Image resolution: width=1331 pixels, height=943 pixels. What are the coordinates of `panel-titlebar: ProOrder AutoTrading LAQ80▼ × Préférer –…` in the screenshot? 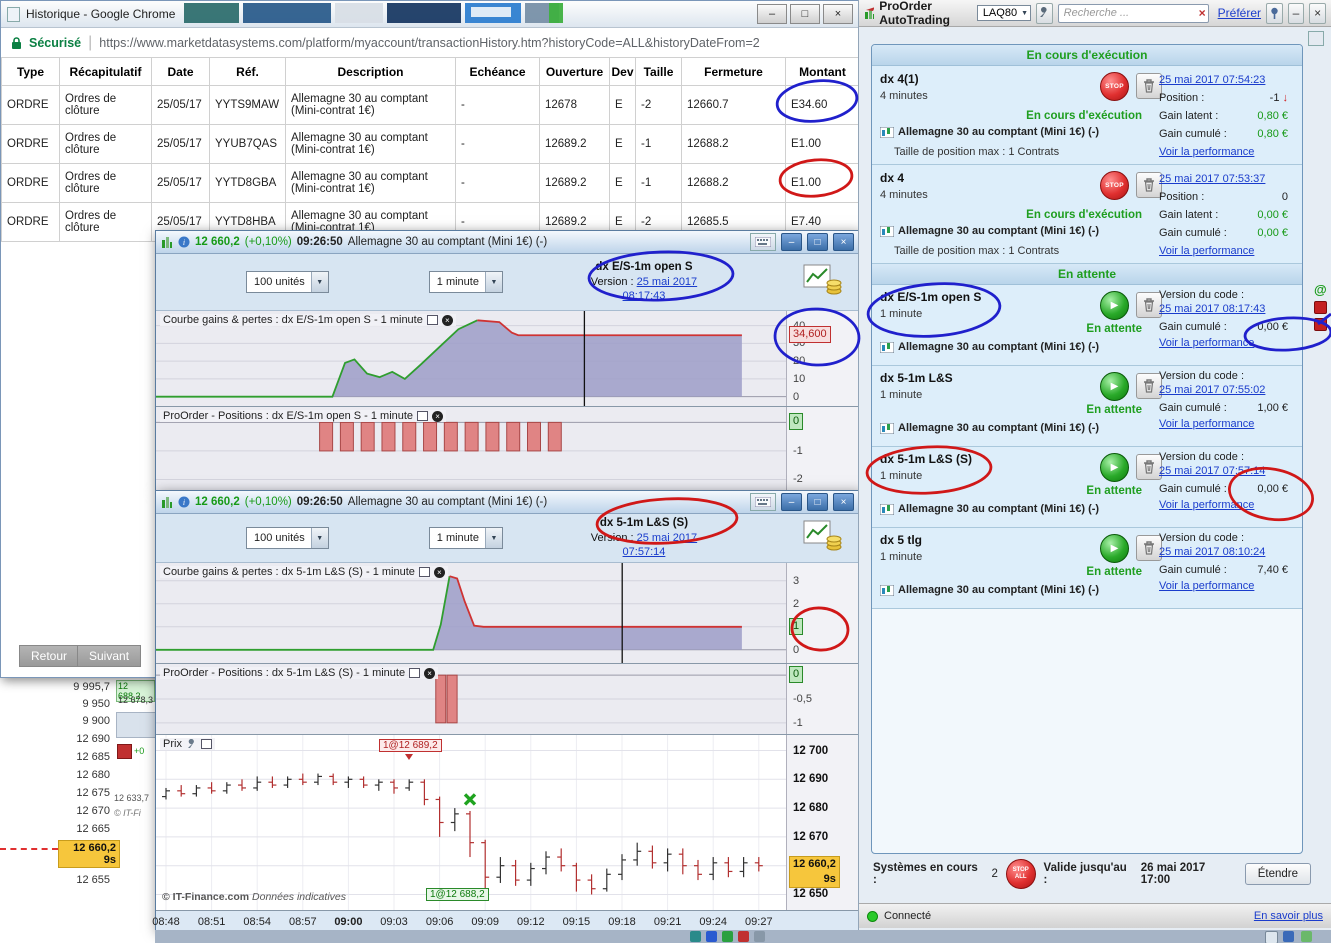 It's located at (1095, 13).